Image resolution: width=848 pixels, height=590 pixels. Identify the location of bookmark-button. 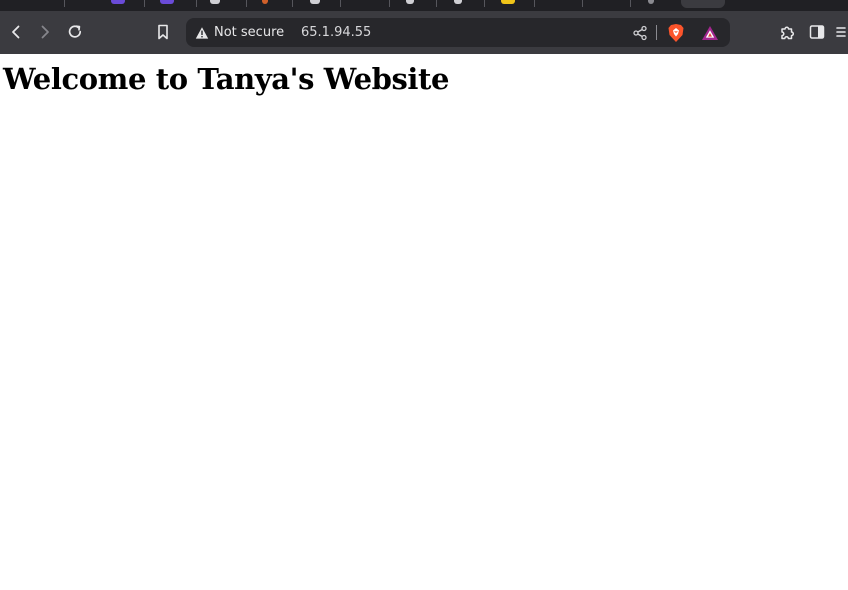
(163, 32).